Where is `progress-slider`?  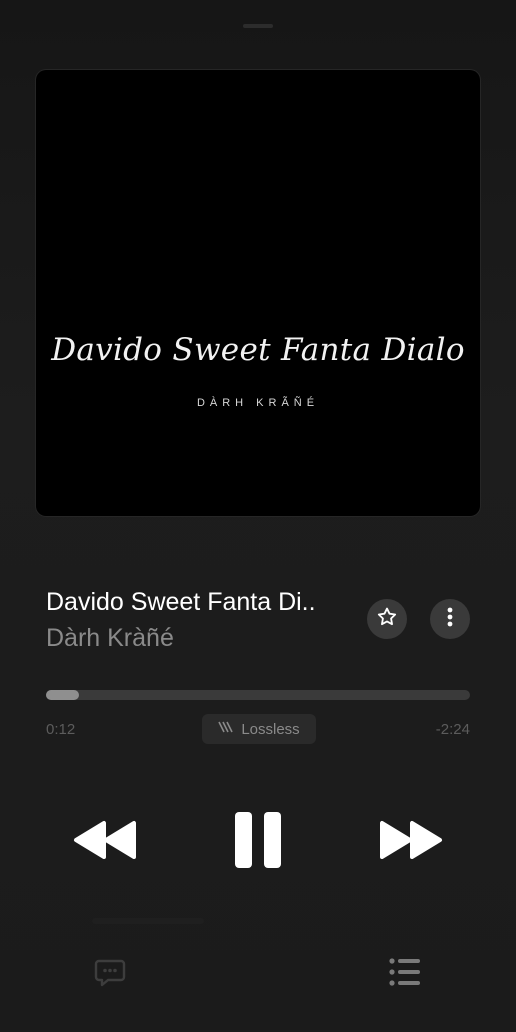
progress-slider is located at coordinates (258, 695).